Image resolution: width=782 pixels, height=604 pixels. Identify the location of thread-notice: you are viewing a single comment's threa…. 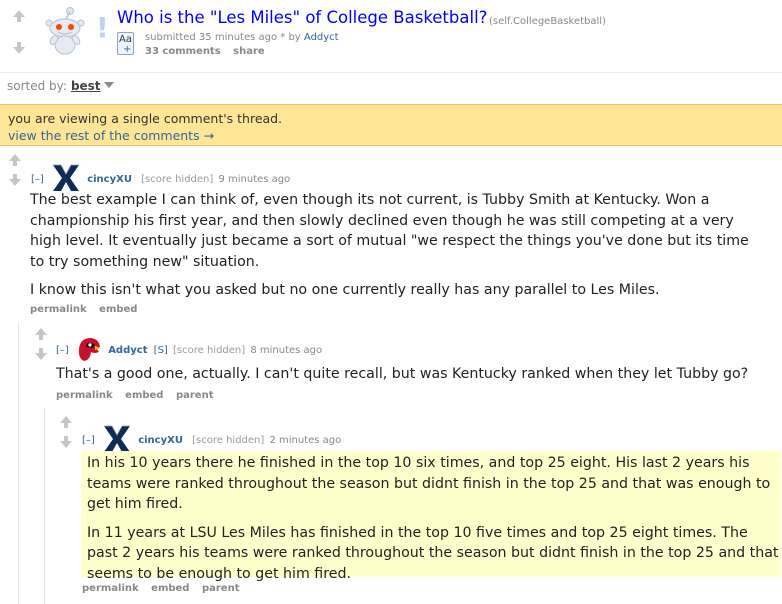
(391, 125).